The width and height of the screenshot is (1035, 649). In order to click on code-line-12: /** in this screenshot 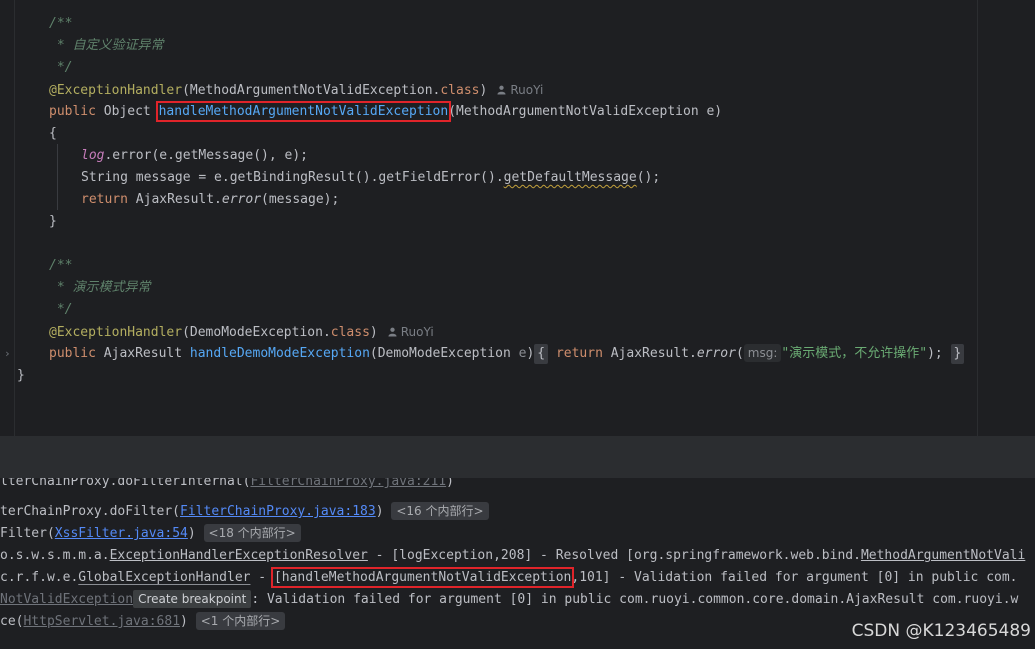, I will do `click(61, 265)`.